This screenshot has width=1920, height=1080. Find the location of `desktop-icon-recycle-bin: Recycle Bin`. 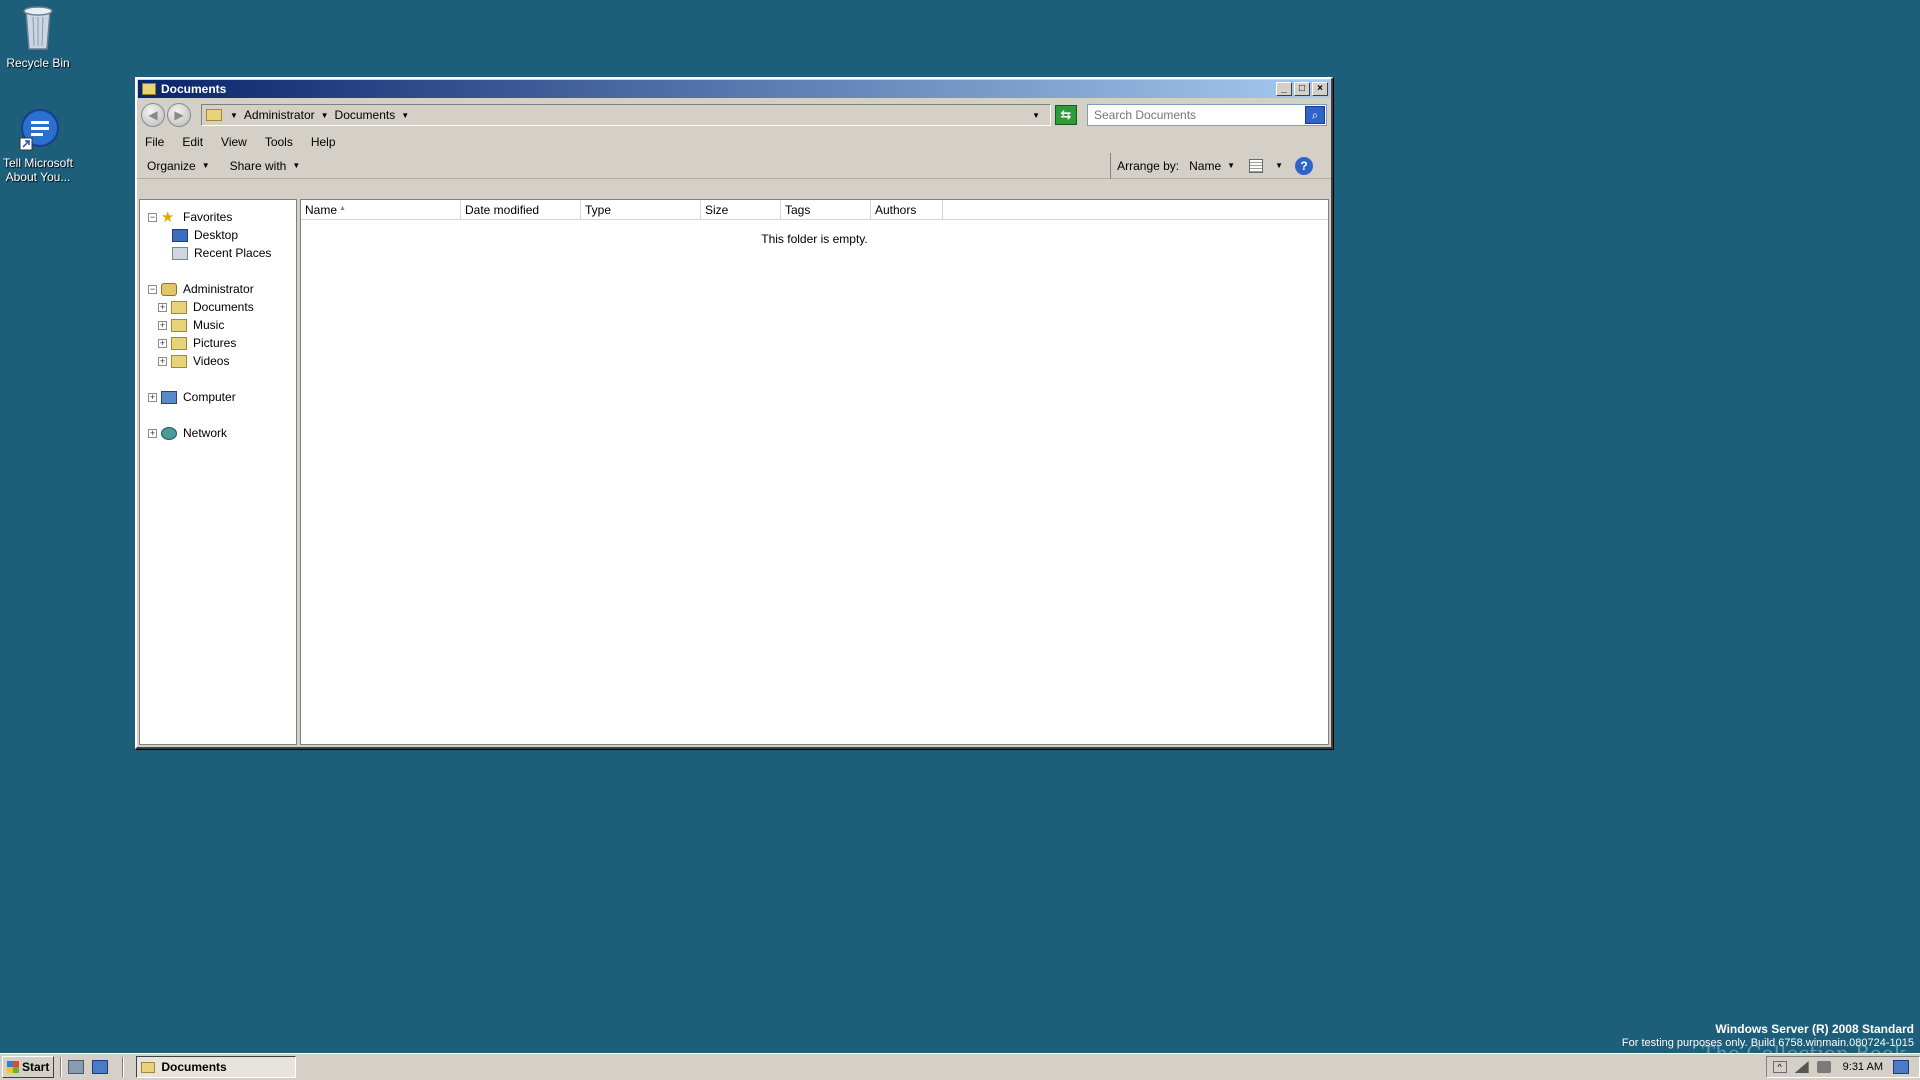

desktop-icon-recycle-bin: Recycle Bin is located at coordinates (38, 36).